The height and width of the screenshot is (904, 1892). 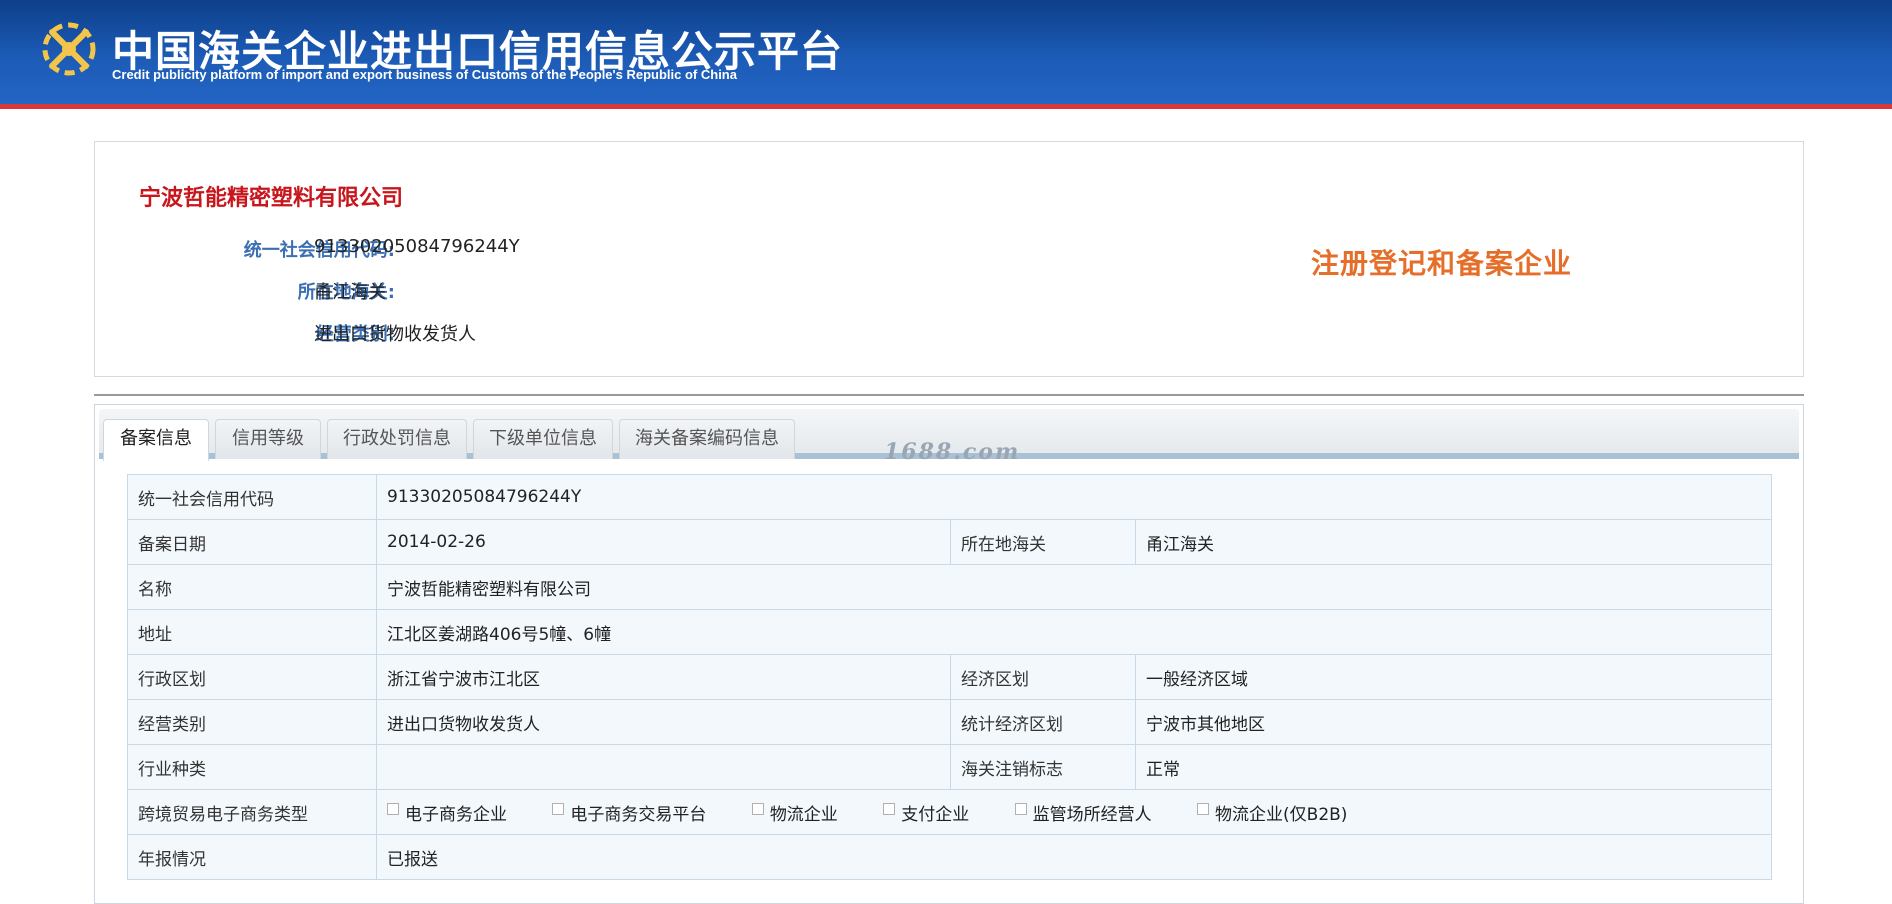 What do you see at coordinates (395, 334) in the screenshot?
I see `summary-value: 进出口货物收发货人` at bounding box center [395, 334].